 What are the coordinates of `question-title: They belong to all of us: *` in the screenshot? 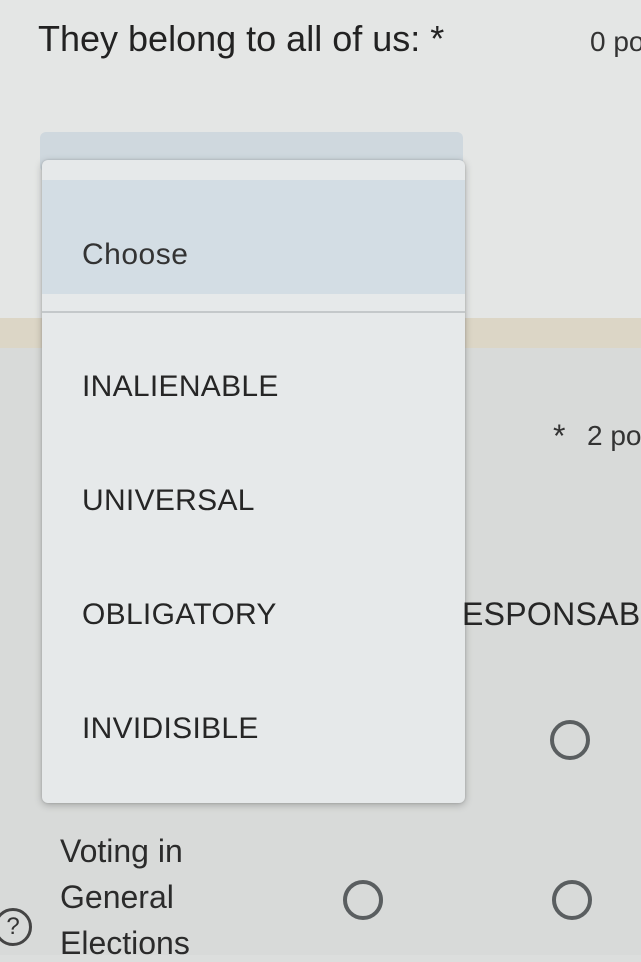 It's located at (241, 39).